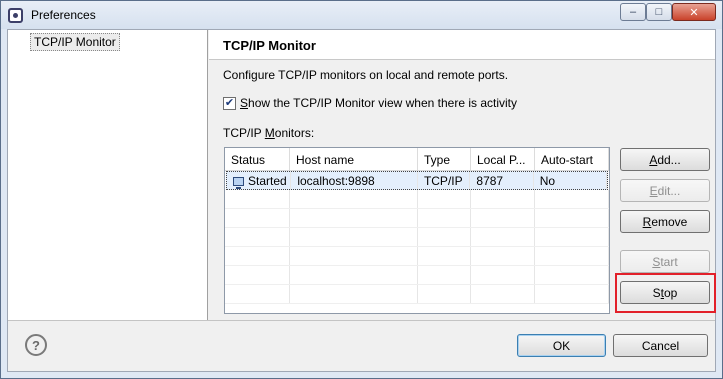 Image resolution: width=723 pixels, height=379 pixels. I want to click on show-view-checkbox: ✔, so click(229, 103).